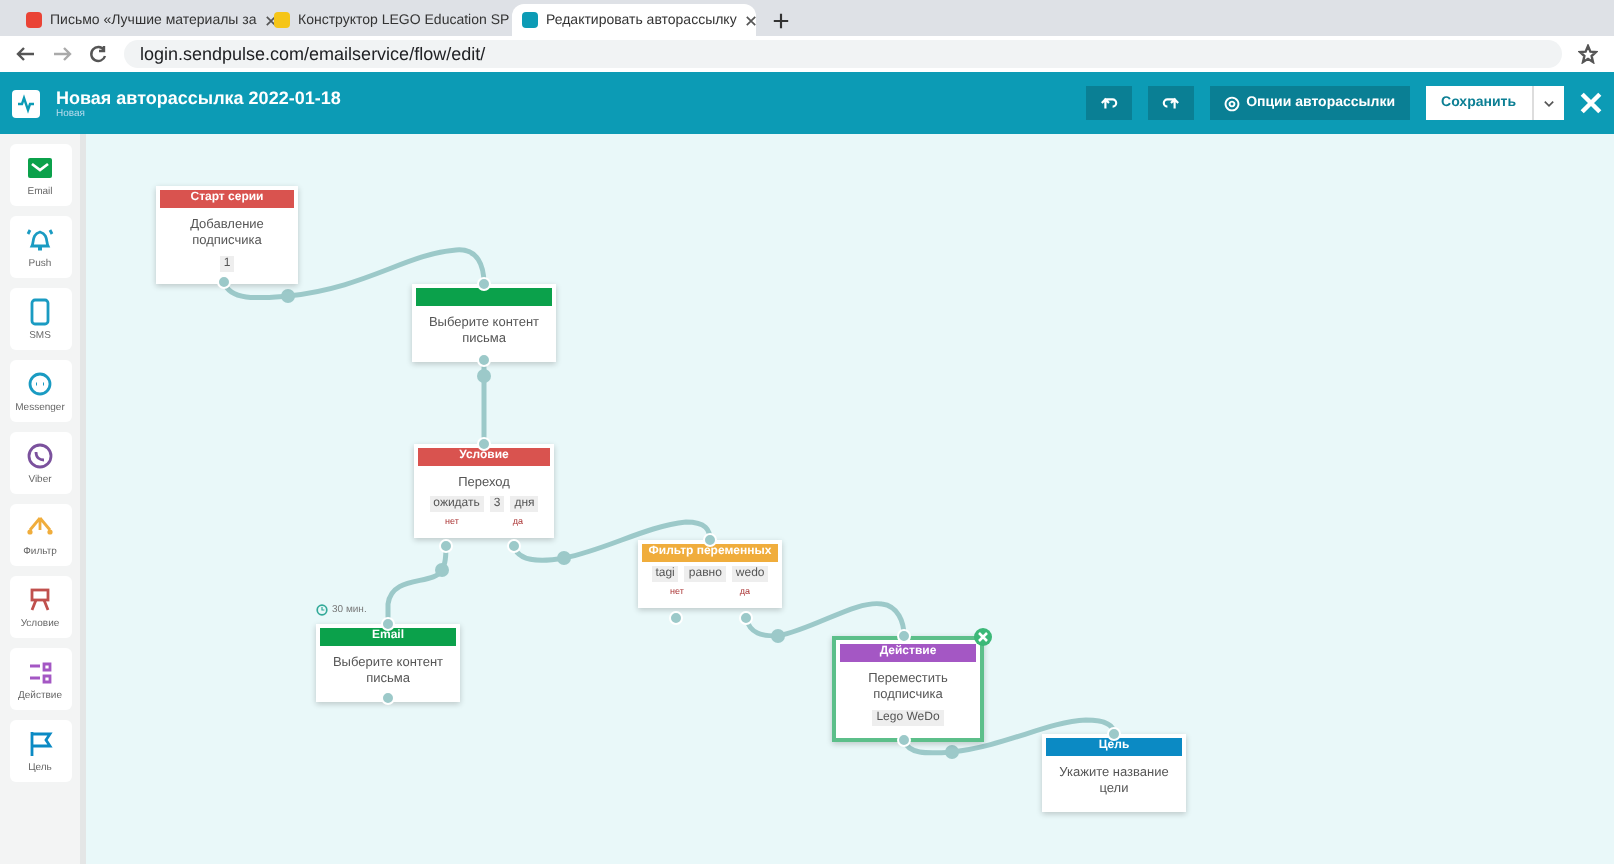 This screenshot has width=1614, height=864. I want to click on back-icon, so click(26, 54).